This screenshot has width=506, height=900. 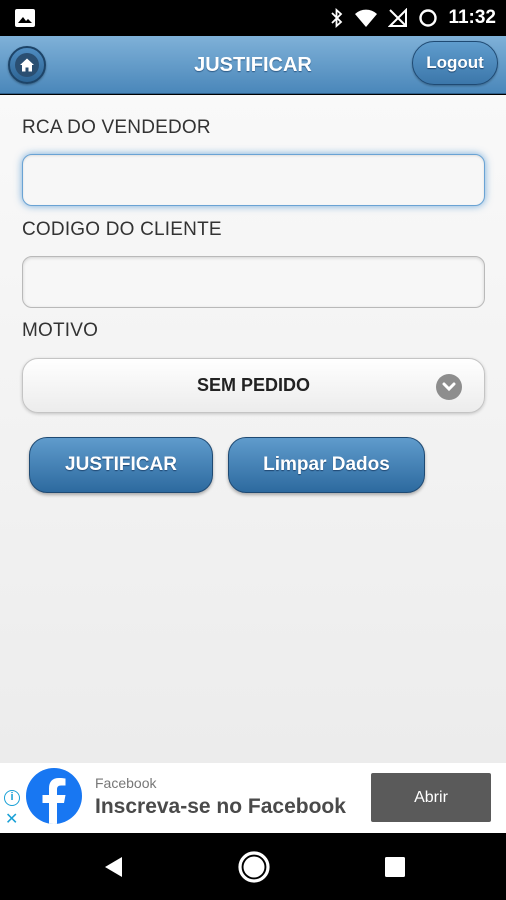 What do you see at coordinates (60, 330) in the screenshot?
I see `motivo-label: MOTIVO` at bounding box center [60, 330].